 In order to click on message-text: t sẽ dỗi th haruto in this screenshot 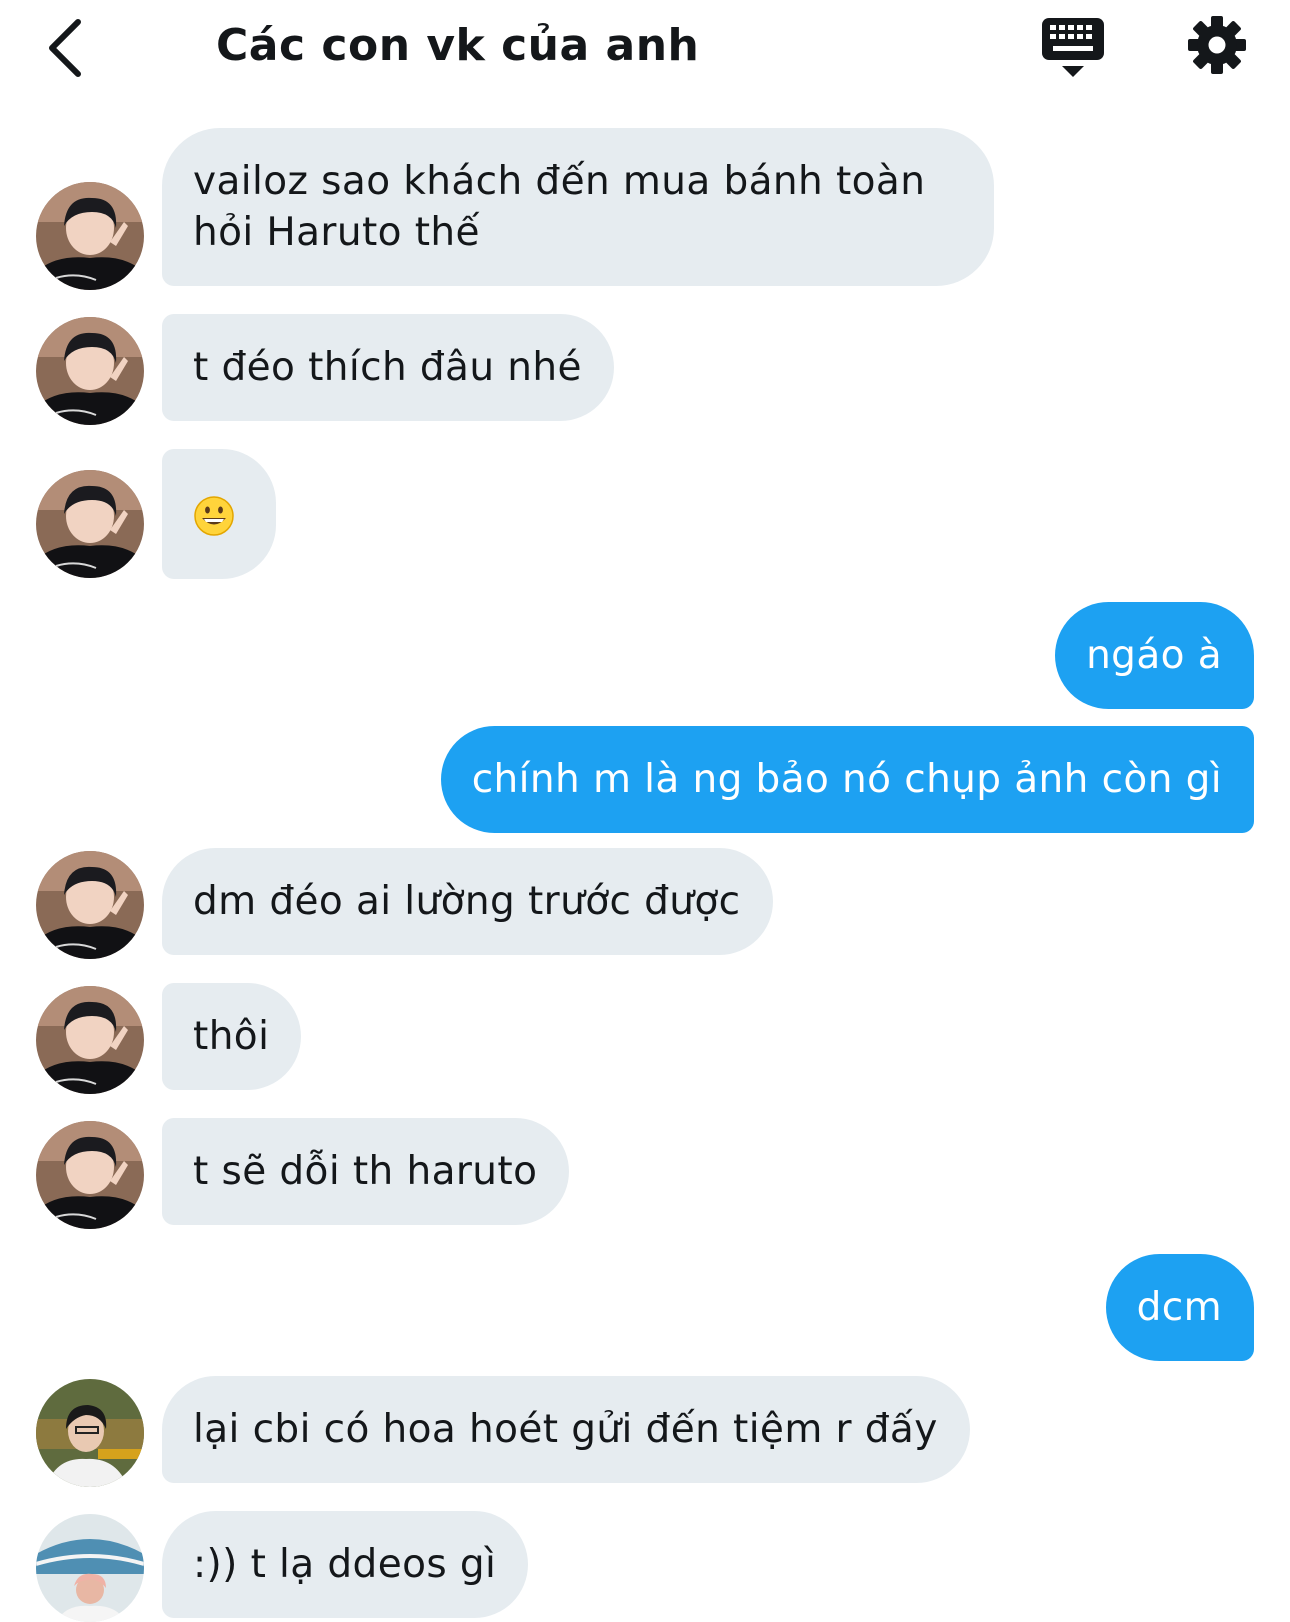, I will do `click(365, 1171)`.